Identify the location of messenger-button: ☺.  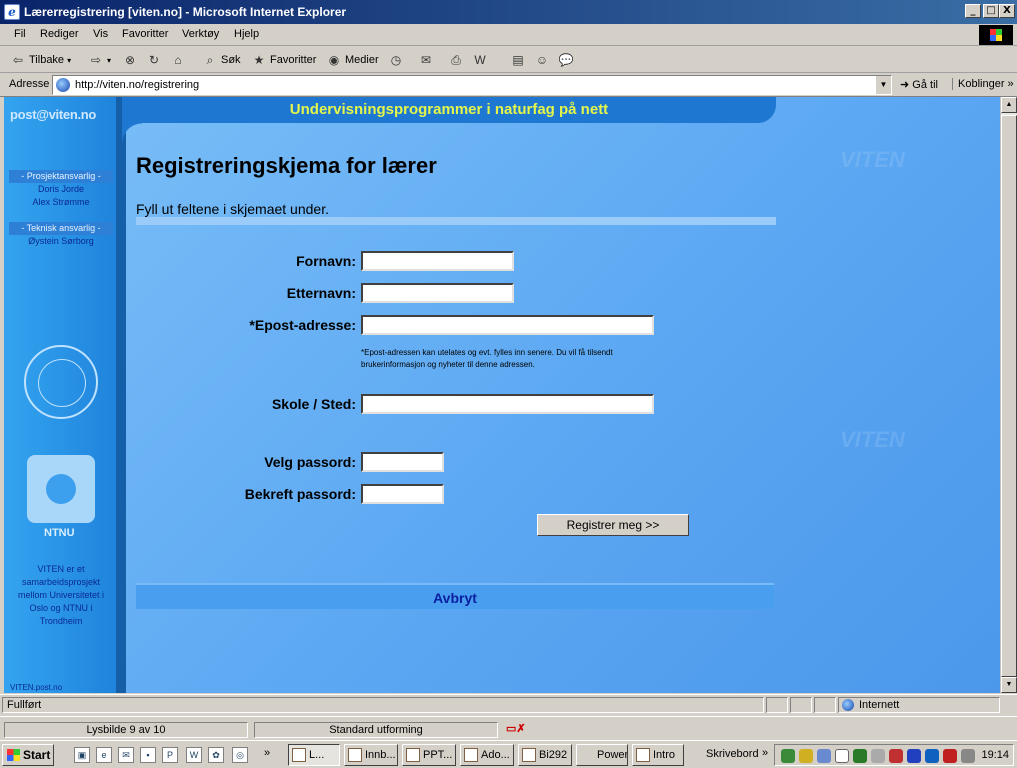
(542, 60).